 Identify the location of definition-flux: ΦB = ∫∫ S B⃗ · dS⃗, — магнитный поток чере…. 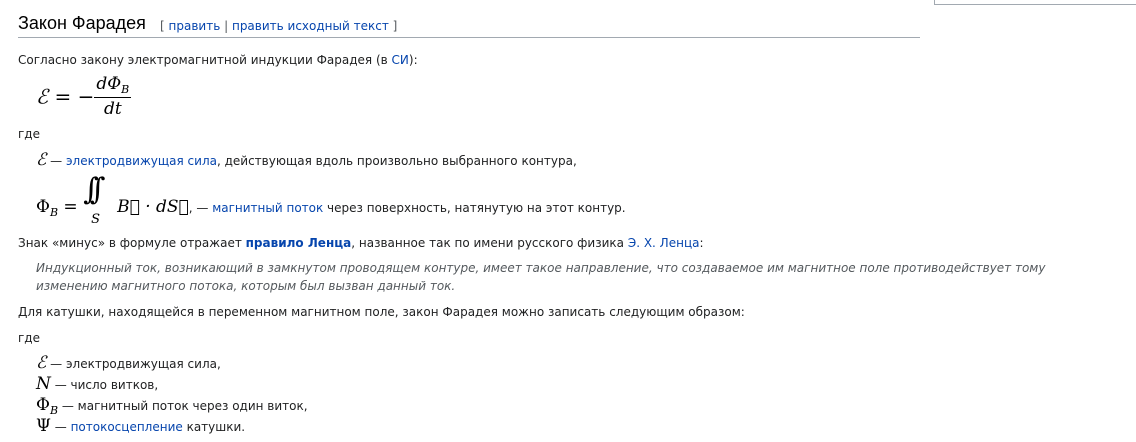
(331, 200).